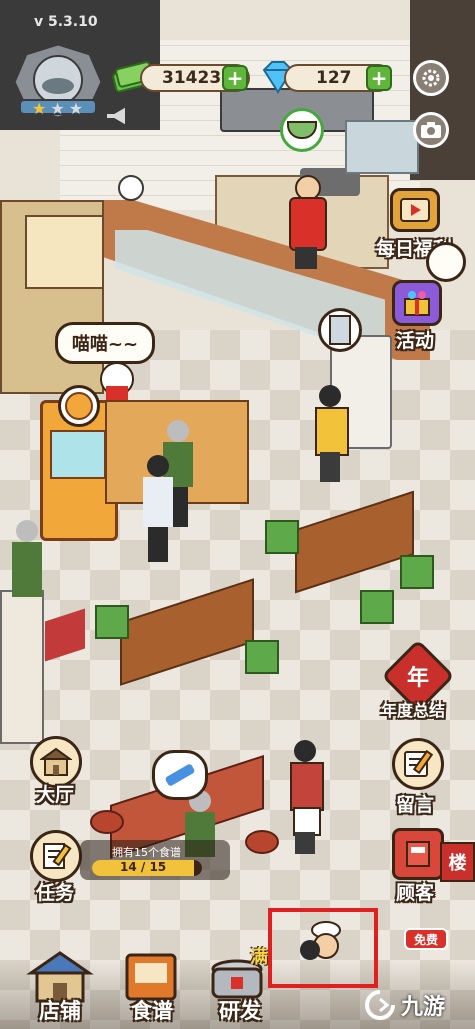 This screenshot has height=1029, width=475. Describe the element at coordinates (131, 188) in the screenshot. I see `wall-clock` at that location.